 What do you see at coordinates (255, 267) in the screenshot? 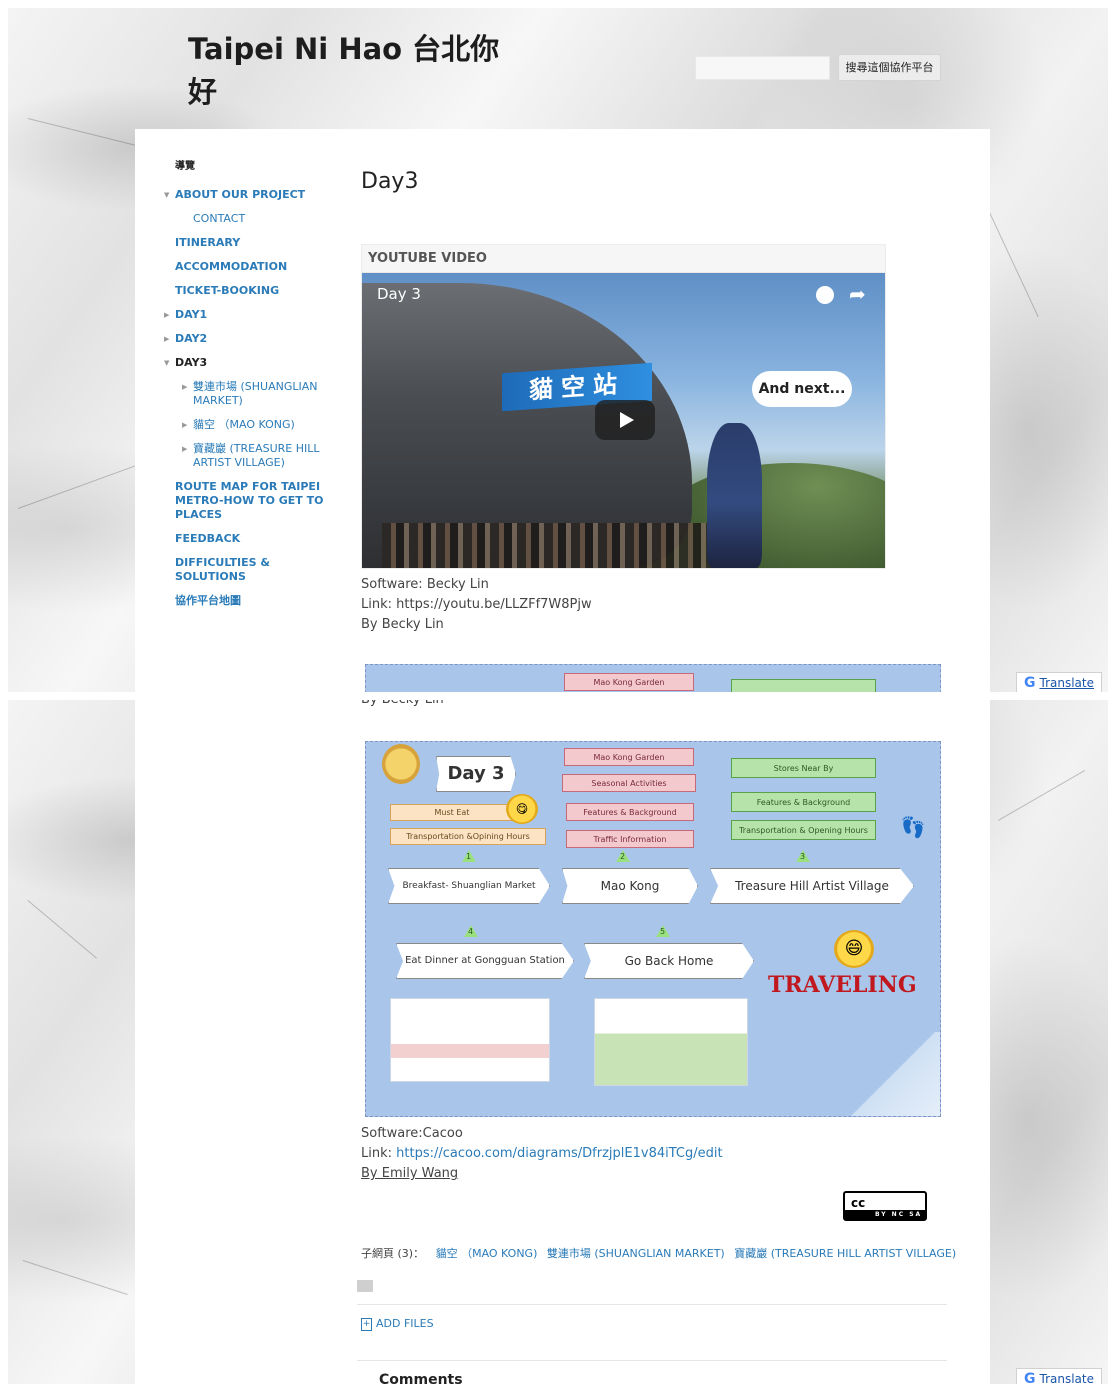
I see `nav-item-accommodation: ACCOMMODATION` at bounding box center [255, 267].